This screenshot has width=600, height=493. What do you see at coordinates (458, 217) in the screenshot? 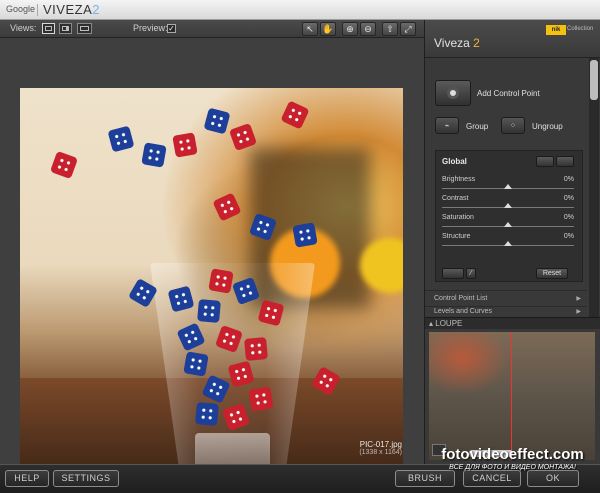
I see `slider-label: Saturation` at bounding box center [458, 217].